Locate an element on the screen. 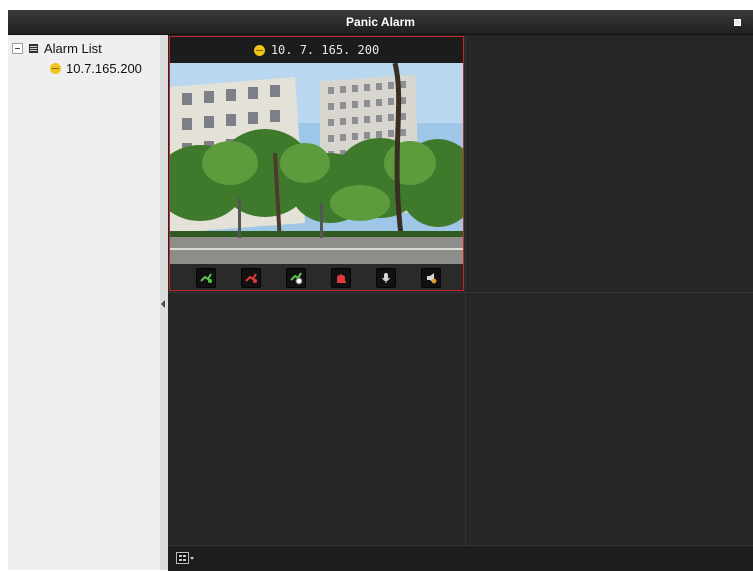  alarm-history-icon is located at coordinates (296, 278).